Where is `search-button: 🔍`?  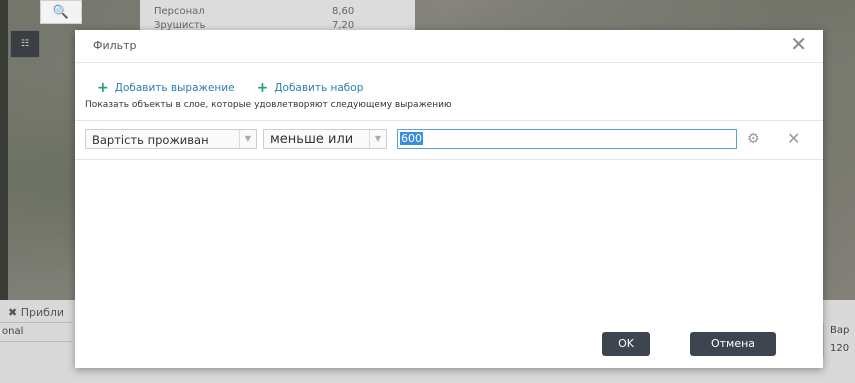 search-button: 🔍 is located at coordinates (61, 12).